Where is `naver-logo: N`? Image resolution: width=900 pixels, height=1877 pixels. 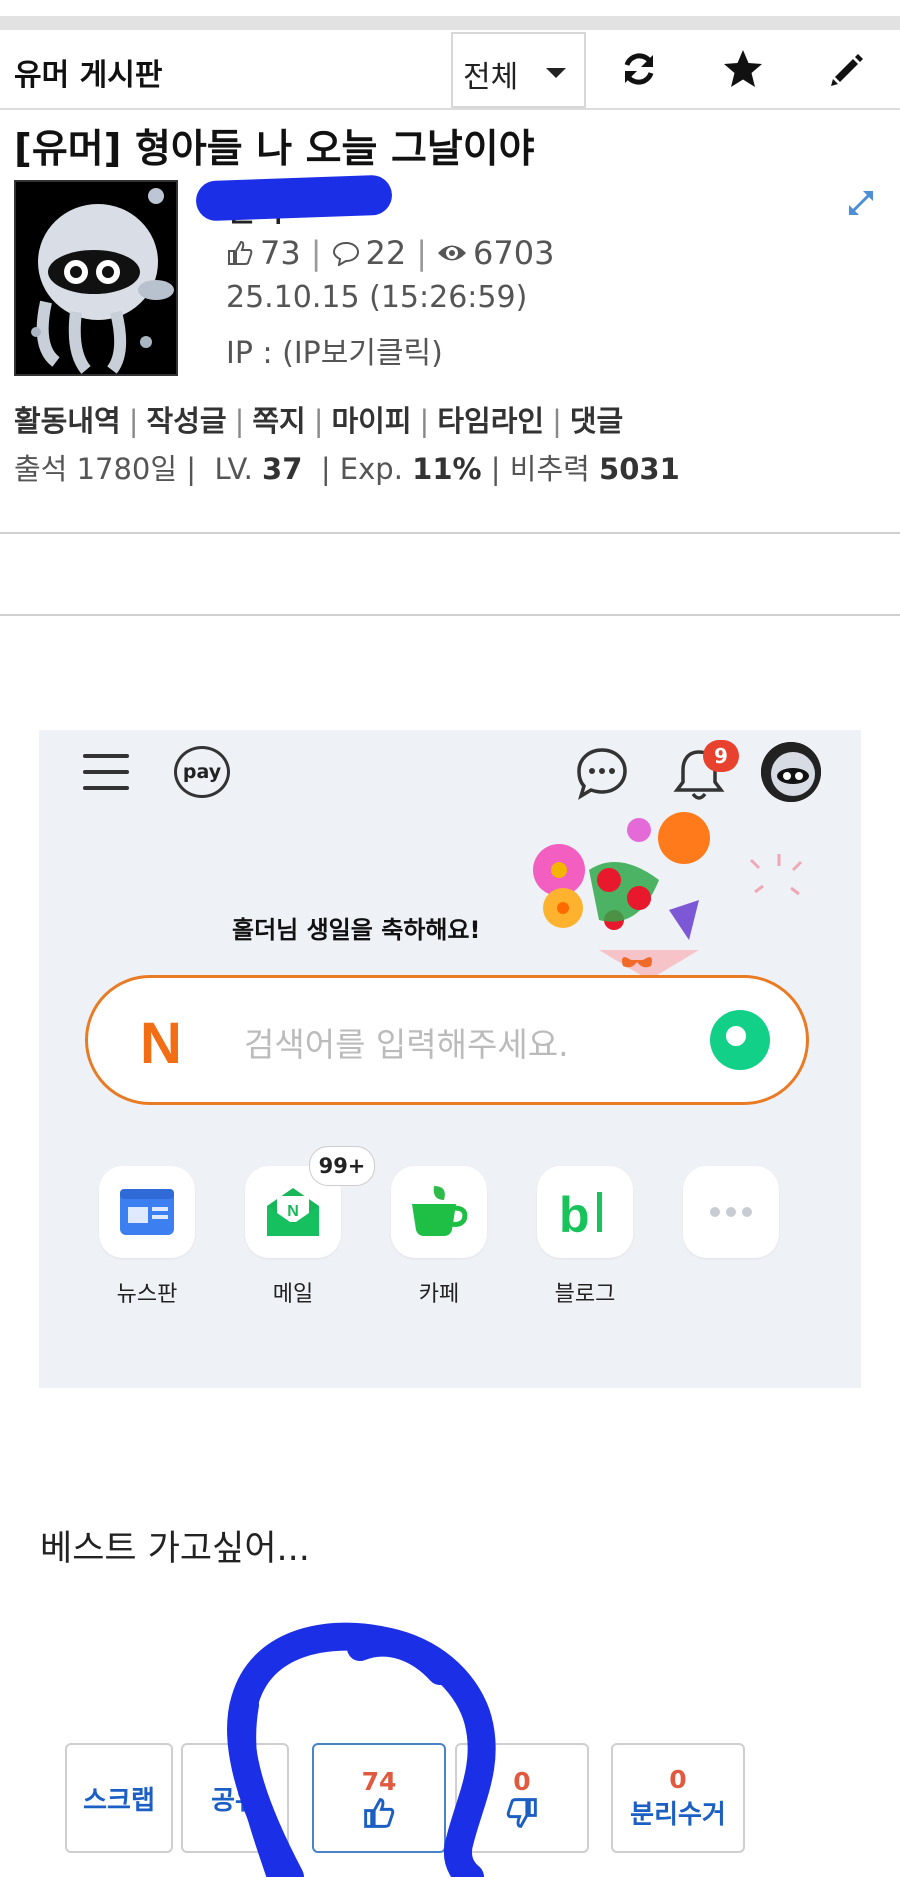 naver-logo: N is located at coordinates (161, 1043).